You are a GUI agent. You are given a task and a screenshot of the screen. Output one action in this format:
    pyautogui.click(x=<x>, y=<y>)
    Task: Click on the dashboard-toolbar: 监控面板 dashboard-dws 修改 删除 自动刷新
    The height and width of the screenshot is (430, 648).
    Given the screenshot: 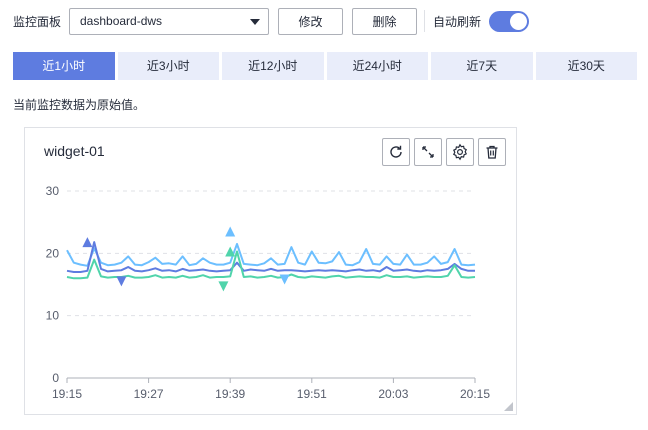 What is the action you would take?
    pyautogui.click(x=323, y=22)
    